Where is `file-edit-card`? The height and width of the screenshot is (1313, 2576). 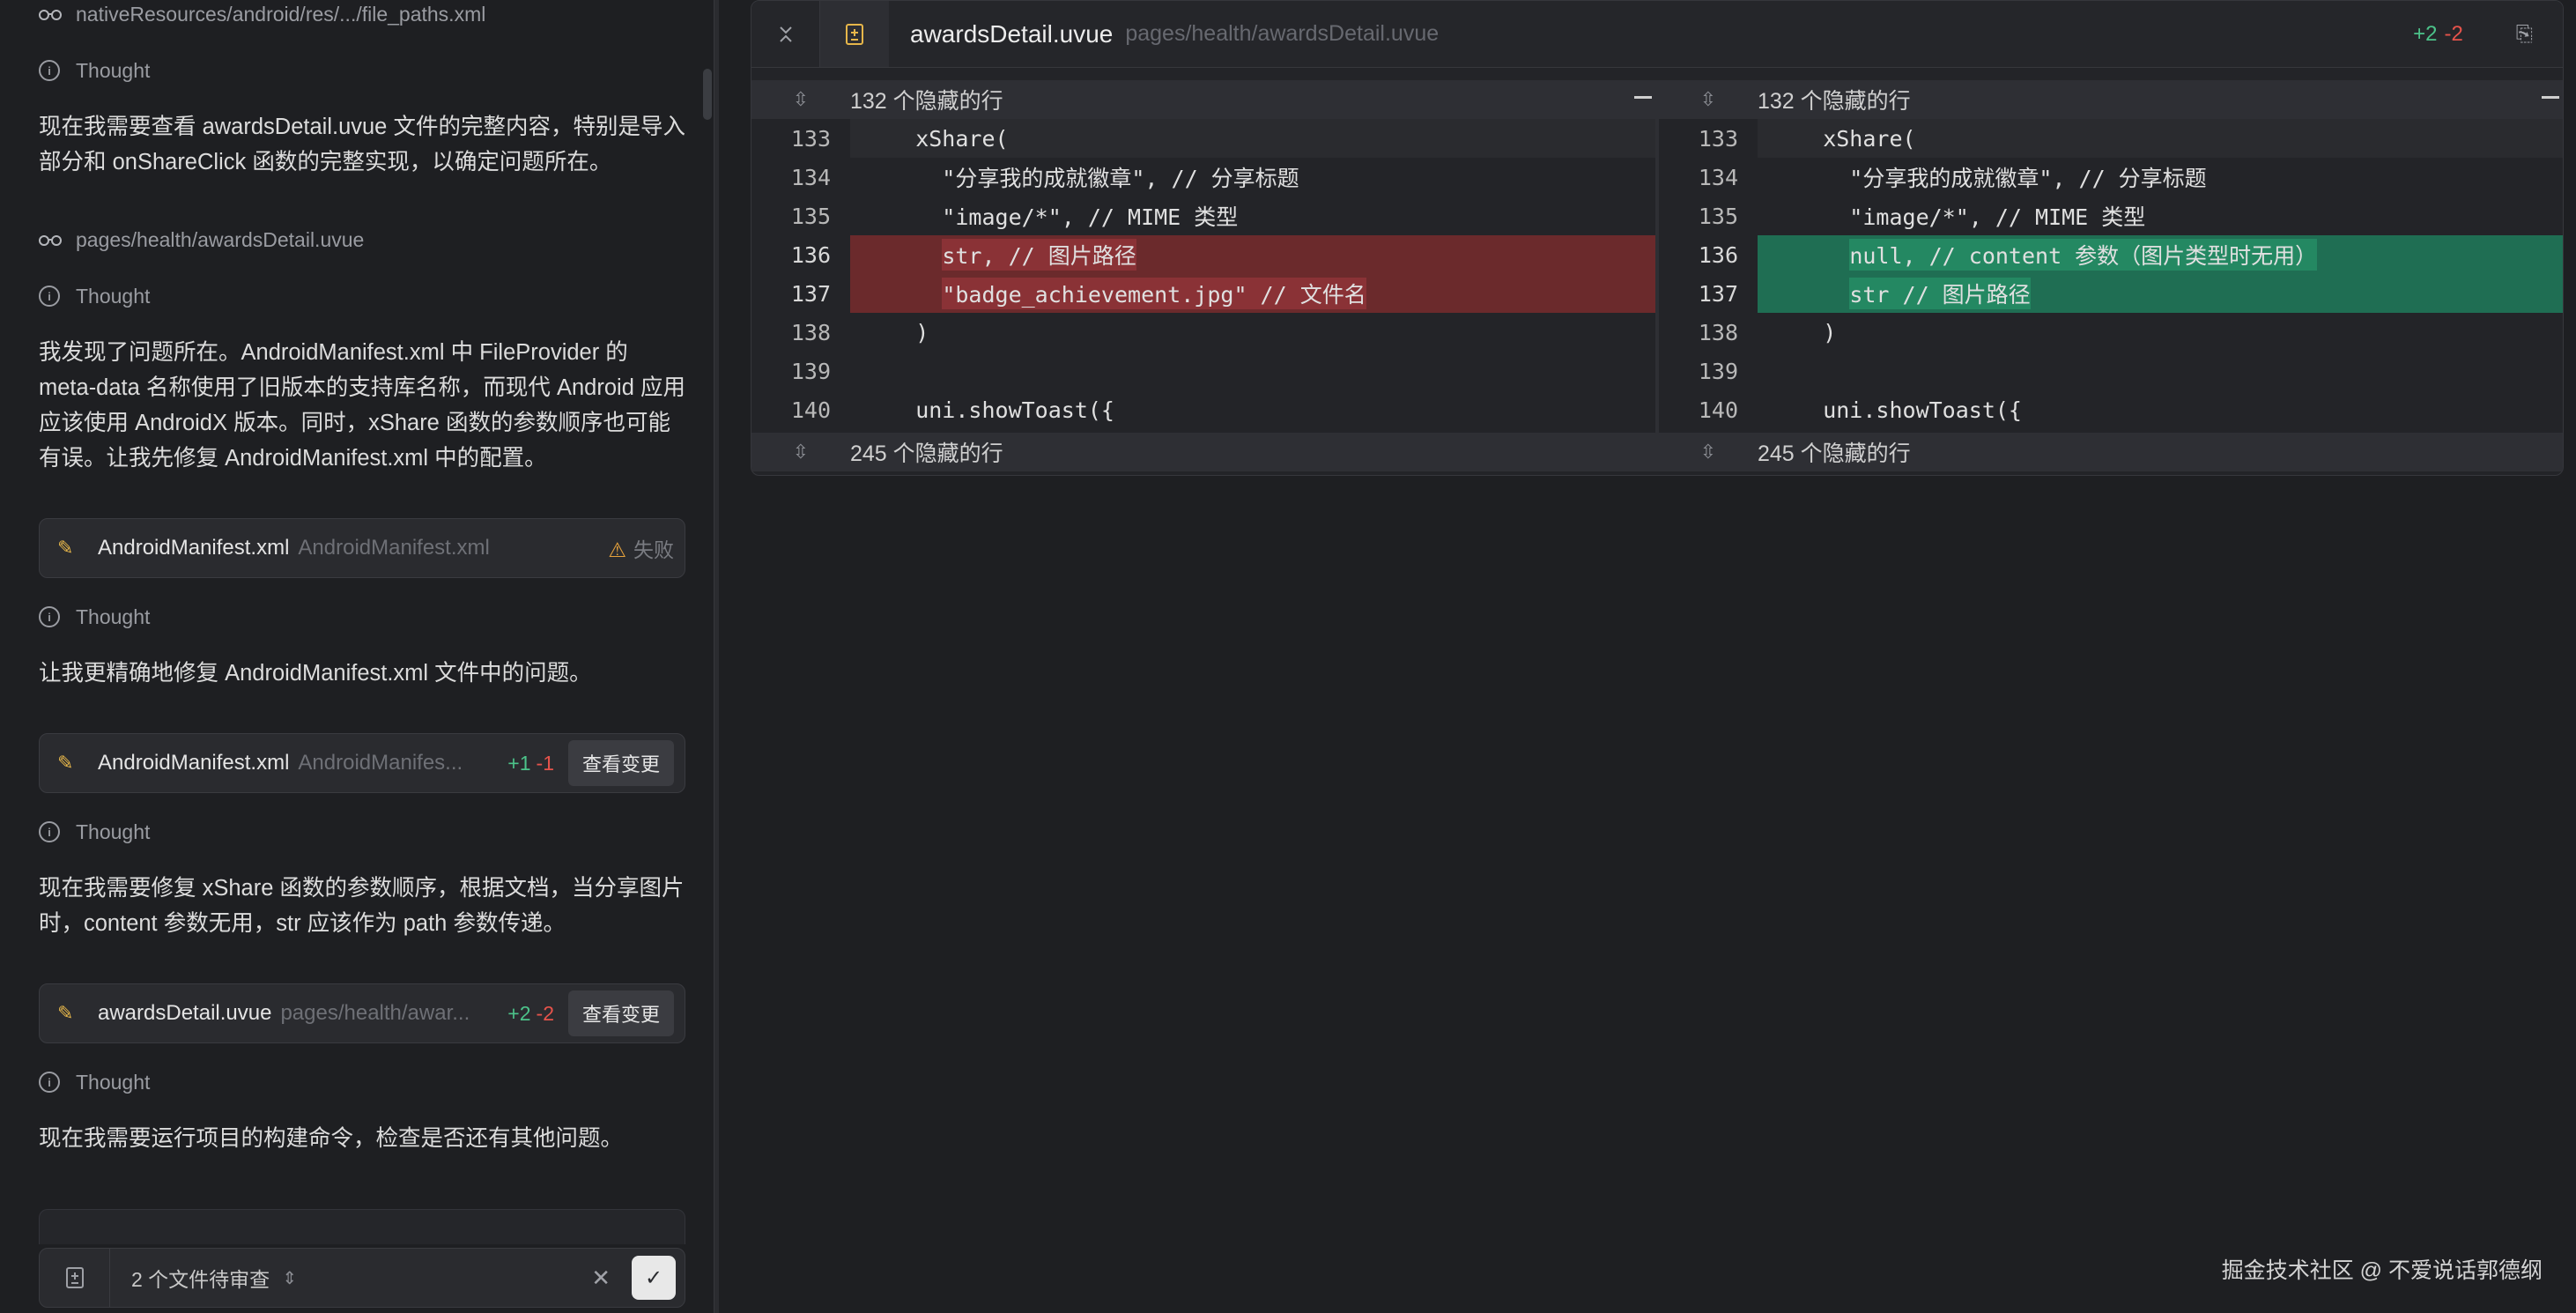
file-edit-card is located at coordinates (362, 1226).